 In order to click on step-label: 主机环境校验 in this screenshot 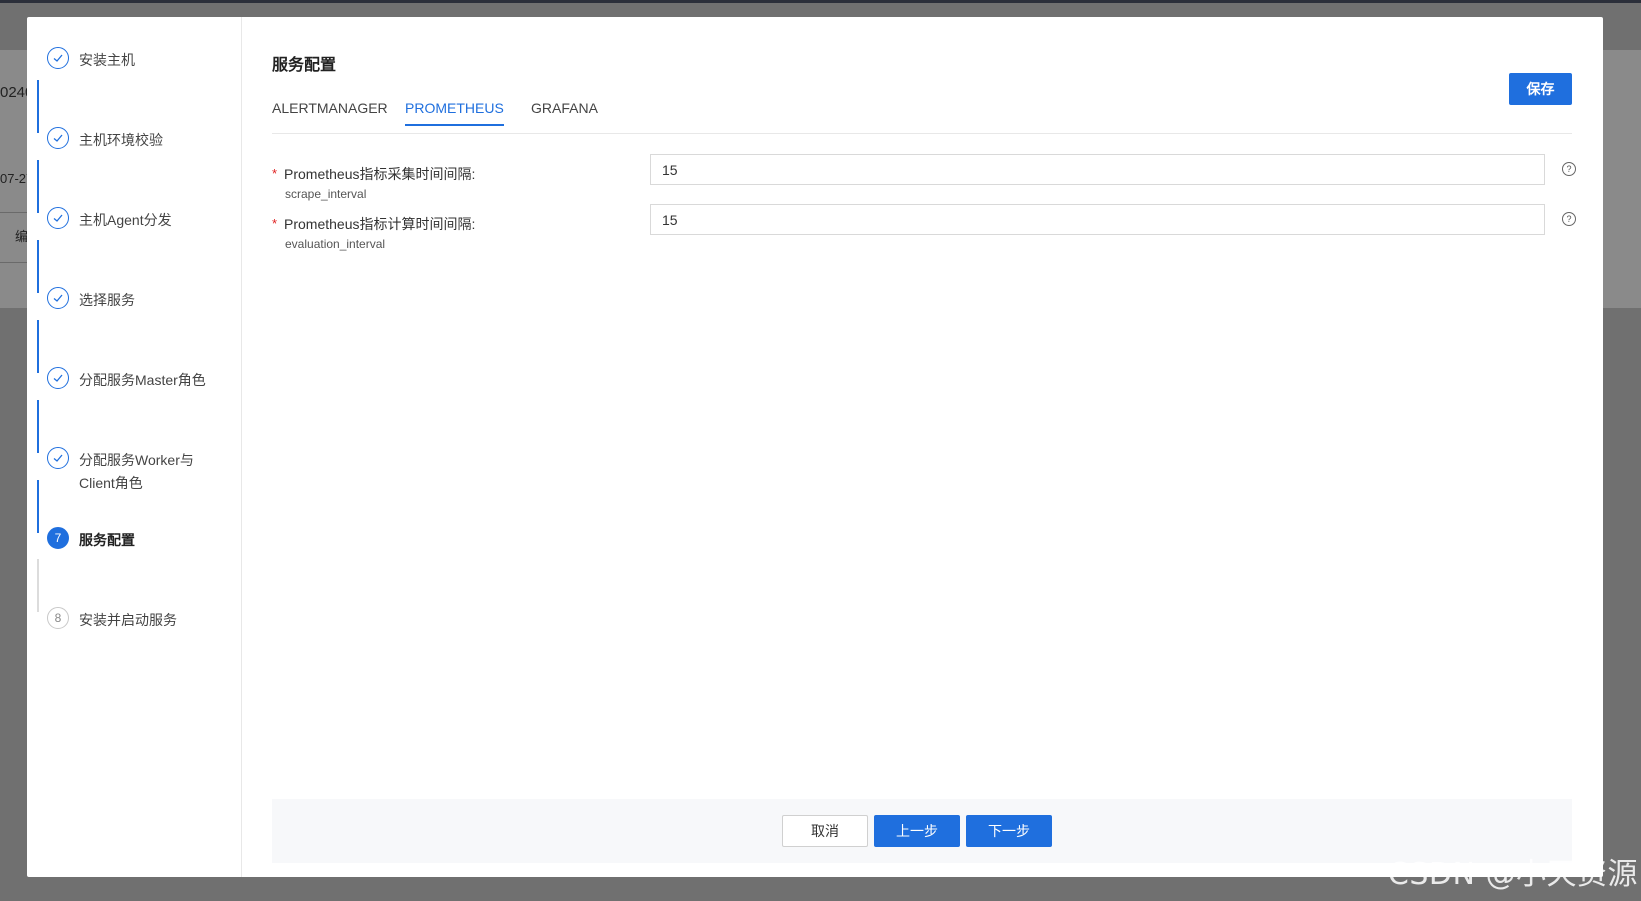, I will do `click(121, 140)`.